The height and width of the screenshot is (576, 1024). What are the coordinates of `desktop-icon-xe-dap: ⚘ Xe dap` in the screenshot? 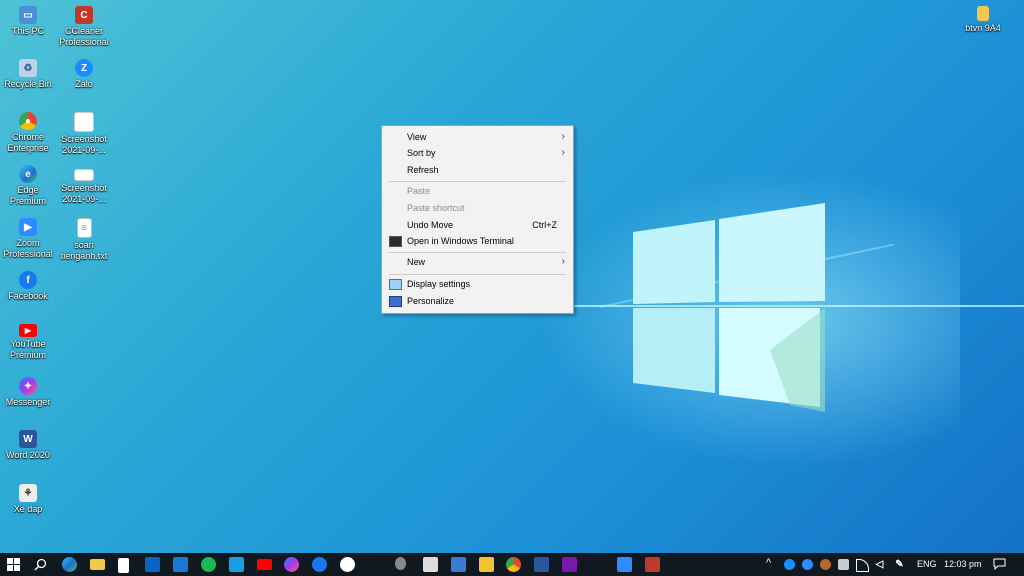 It's located at (28, 497).